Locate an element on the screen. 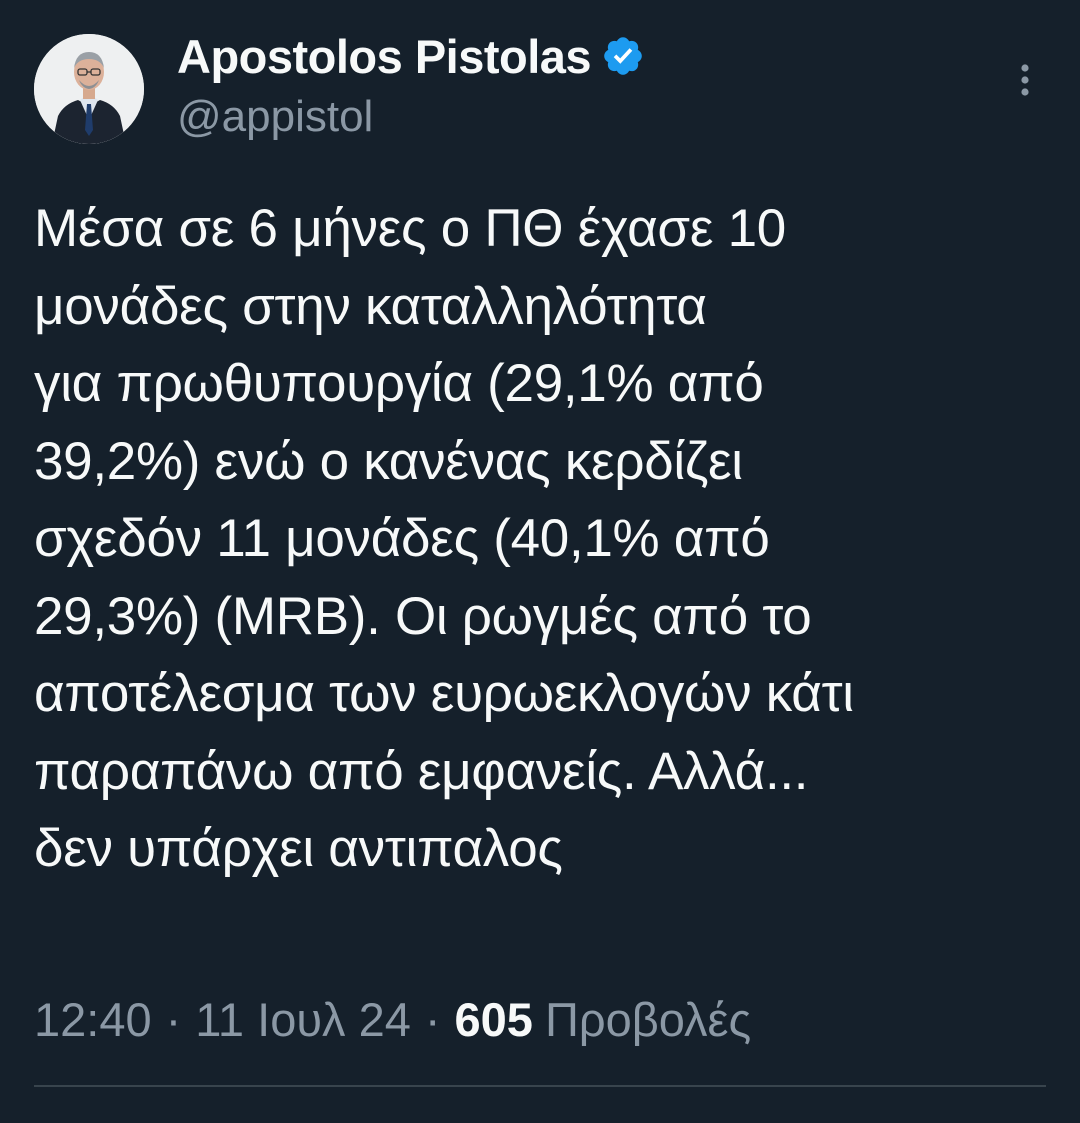 This screenshot has width=1080, height=1123. tweet-text-line: αποτέλεσμα των ευρωεκλογών κάτι is located at coordinates (444, 693).